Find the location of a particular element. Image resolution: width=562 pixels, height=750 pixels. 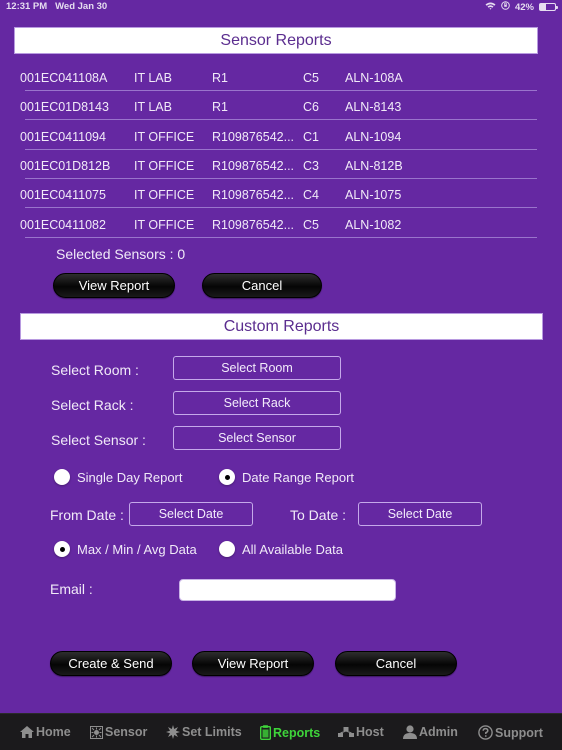

select-sensor-button: Select Sensor is located at coordinates (257, 438).